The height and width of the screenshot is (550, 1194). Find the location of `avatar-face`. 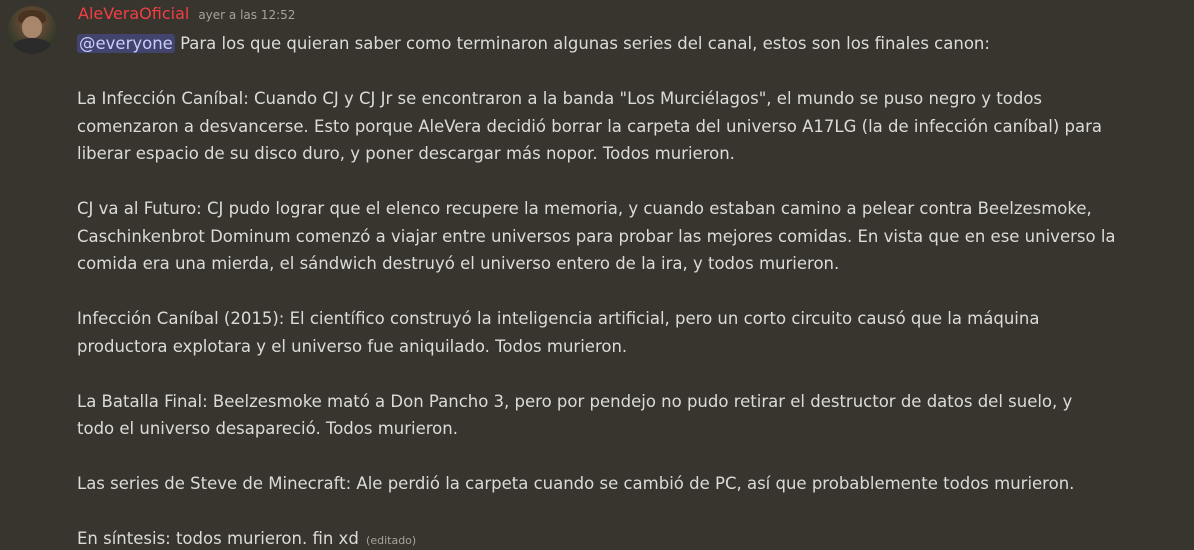

avatar-face is located at coordinates (32, 27).